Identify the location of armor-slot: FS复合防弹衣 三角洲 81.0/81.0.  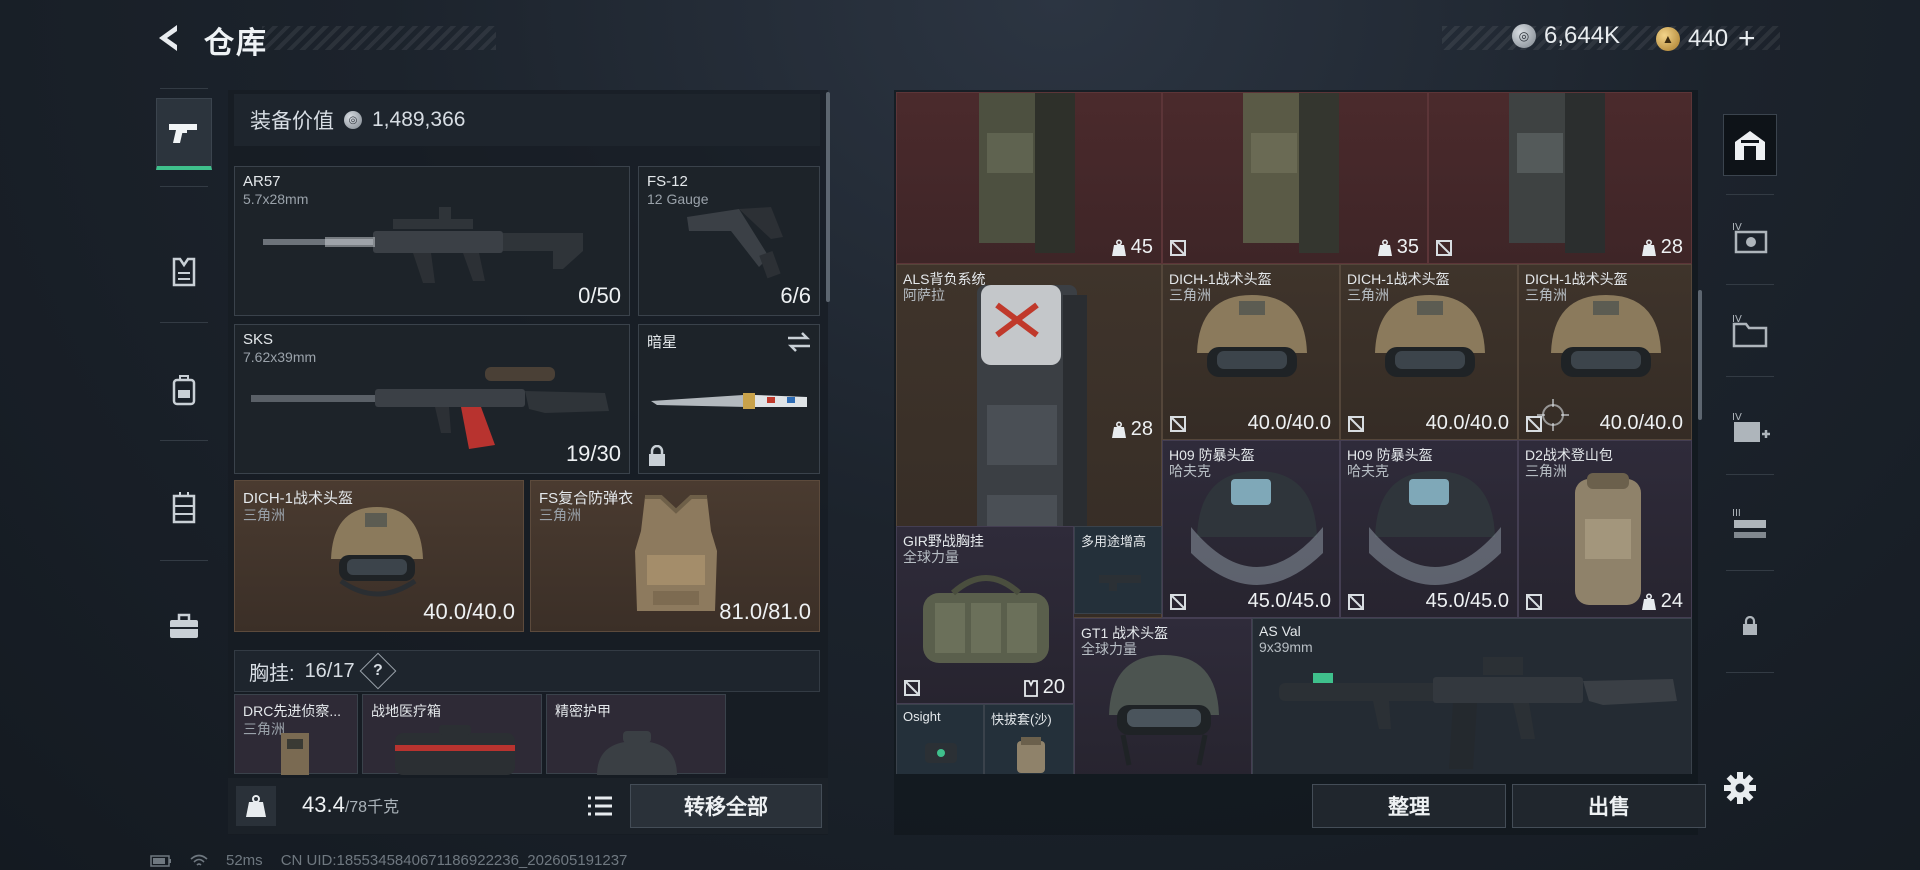
(675, 556).